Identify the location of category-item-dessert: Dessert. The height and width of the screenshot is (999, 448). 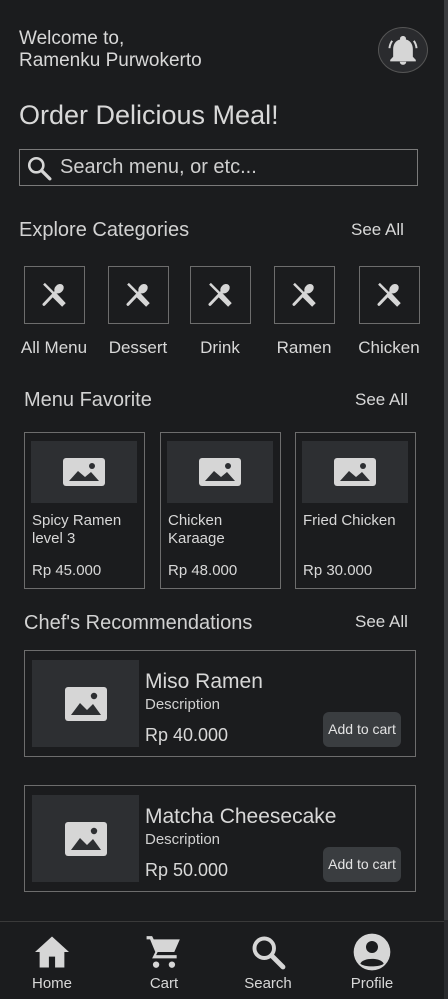
(138, 312).